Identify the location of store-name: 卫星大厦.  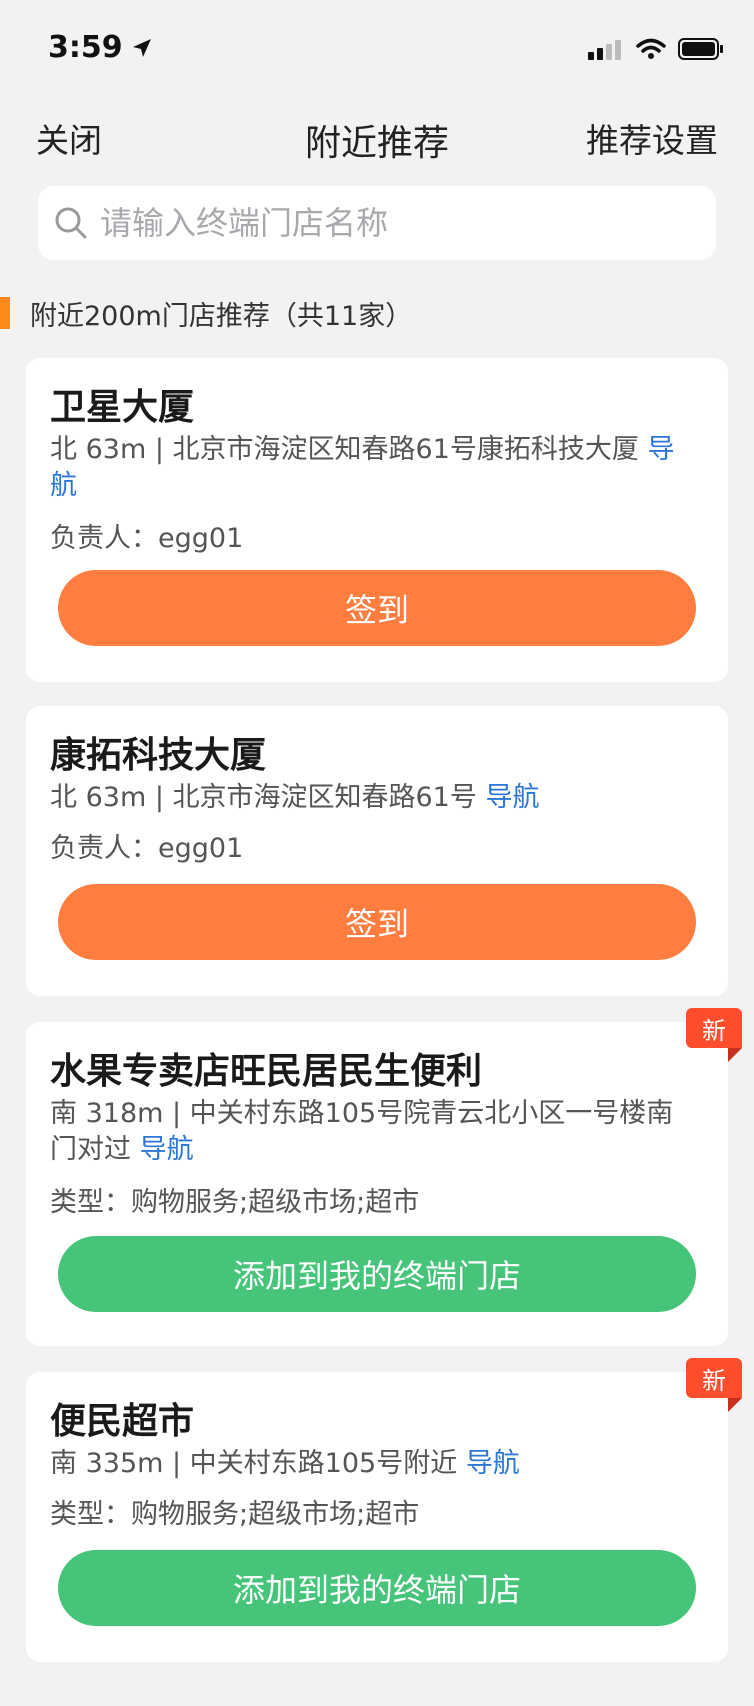
(122, 407).